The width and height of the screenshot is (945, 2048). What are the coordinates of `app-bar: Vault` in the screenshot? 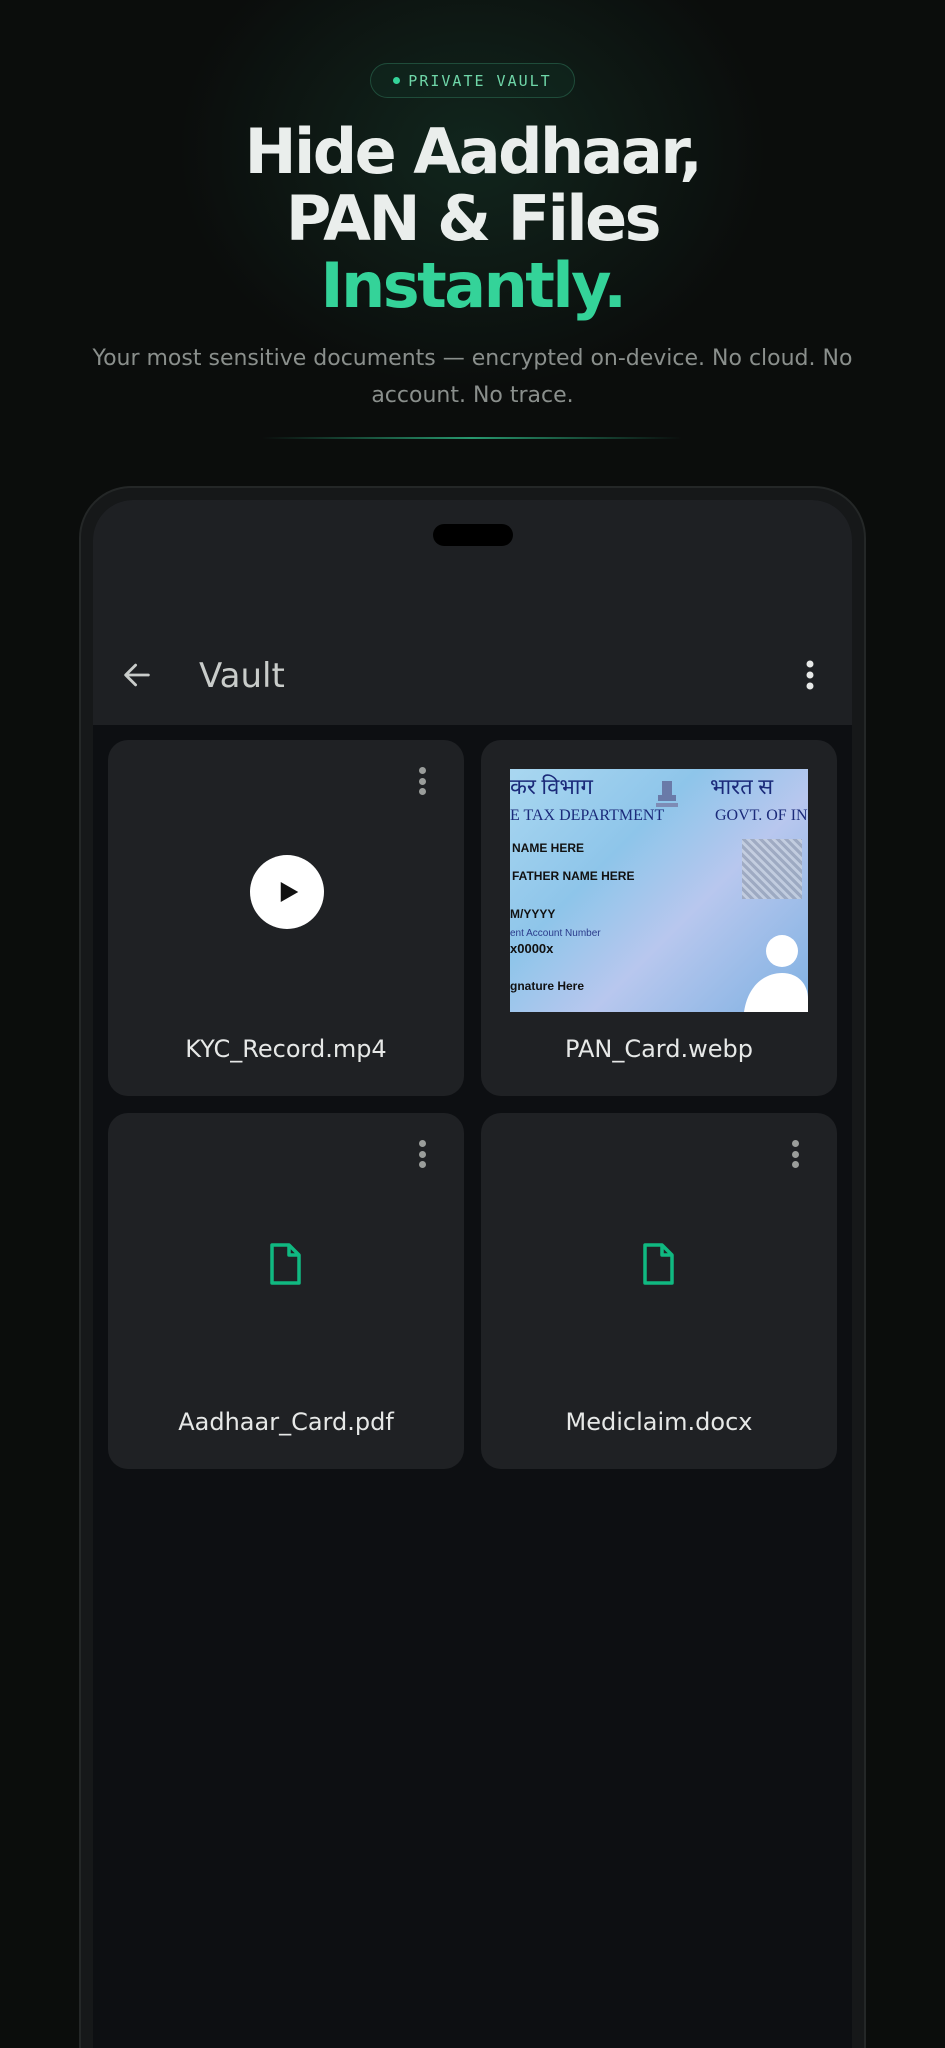 It's located at (472, 675).